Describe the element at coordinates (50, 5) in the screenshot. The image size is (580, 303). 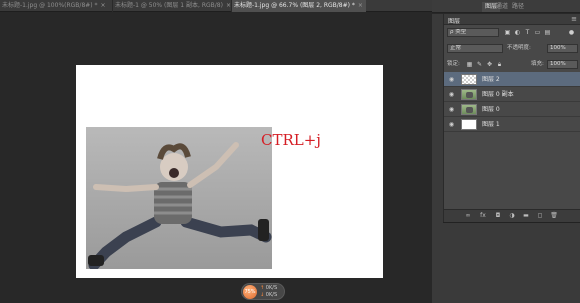
I see `document-tab-1-label: 未标题-1.jpg @ 100%(RGB/8#) *` at that location.